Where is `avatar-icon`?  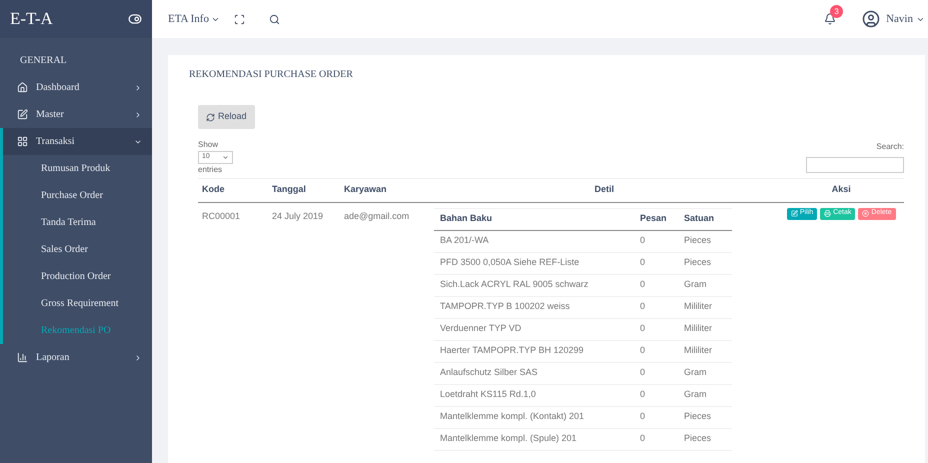 avatar-icon is located at coordinates (871, 19).